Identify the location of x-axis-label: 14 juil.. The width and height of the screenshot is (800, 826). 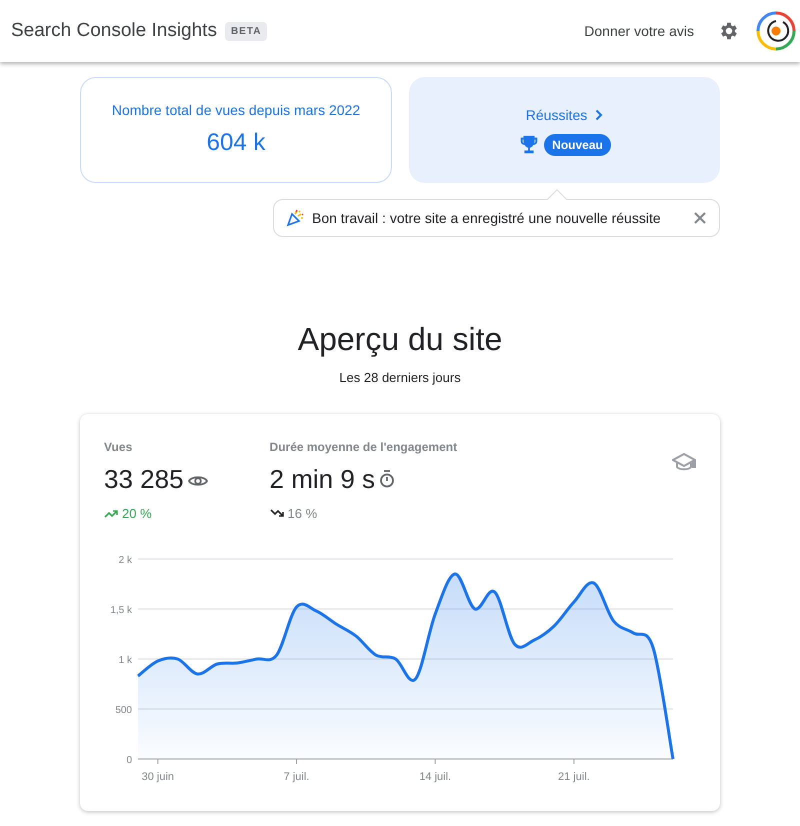
(435, 777).